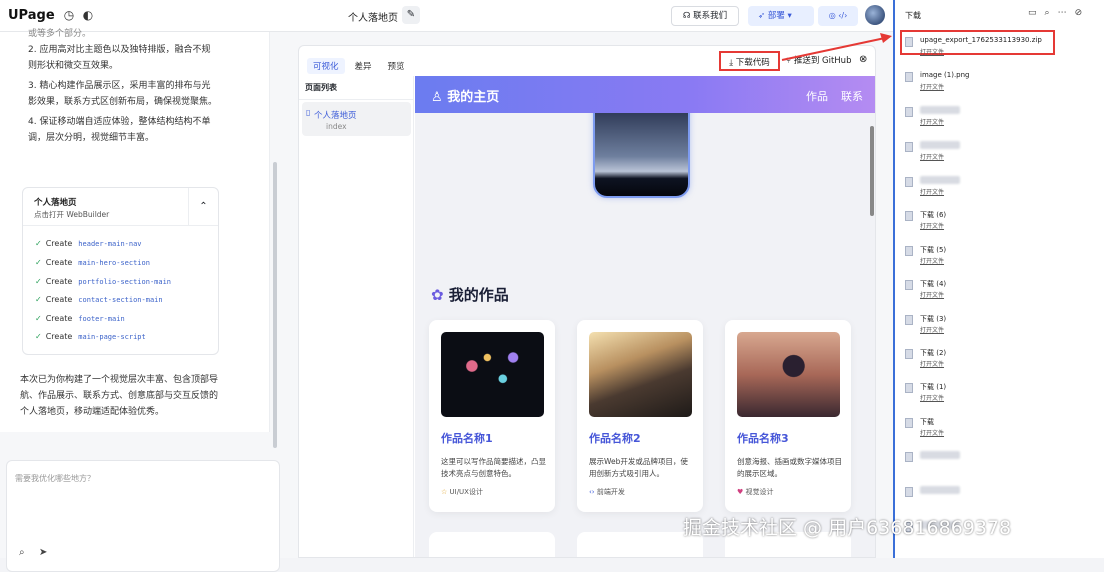  Describe the element at coordinates (120, 300) in the screenshot. I see `task-code: contact-section-main` at that location.